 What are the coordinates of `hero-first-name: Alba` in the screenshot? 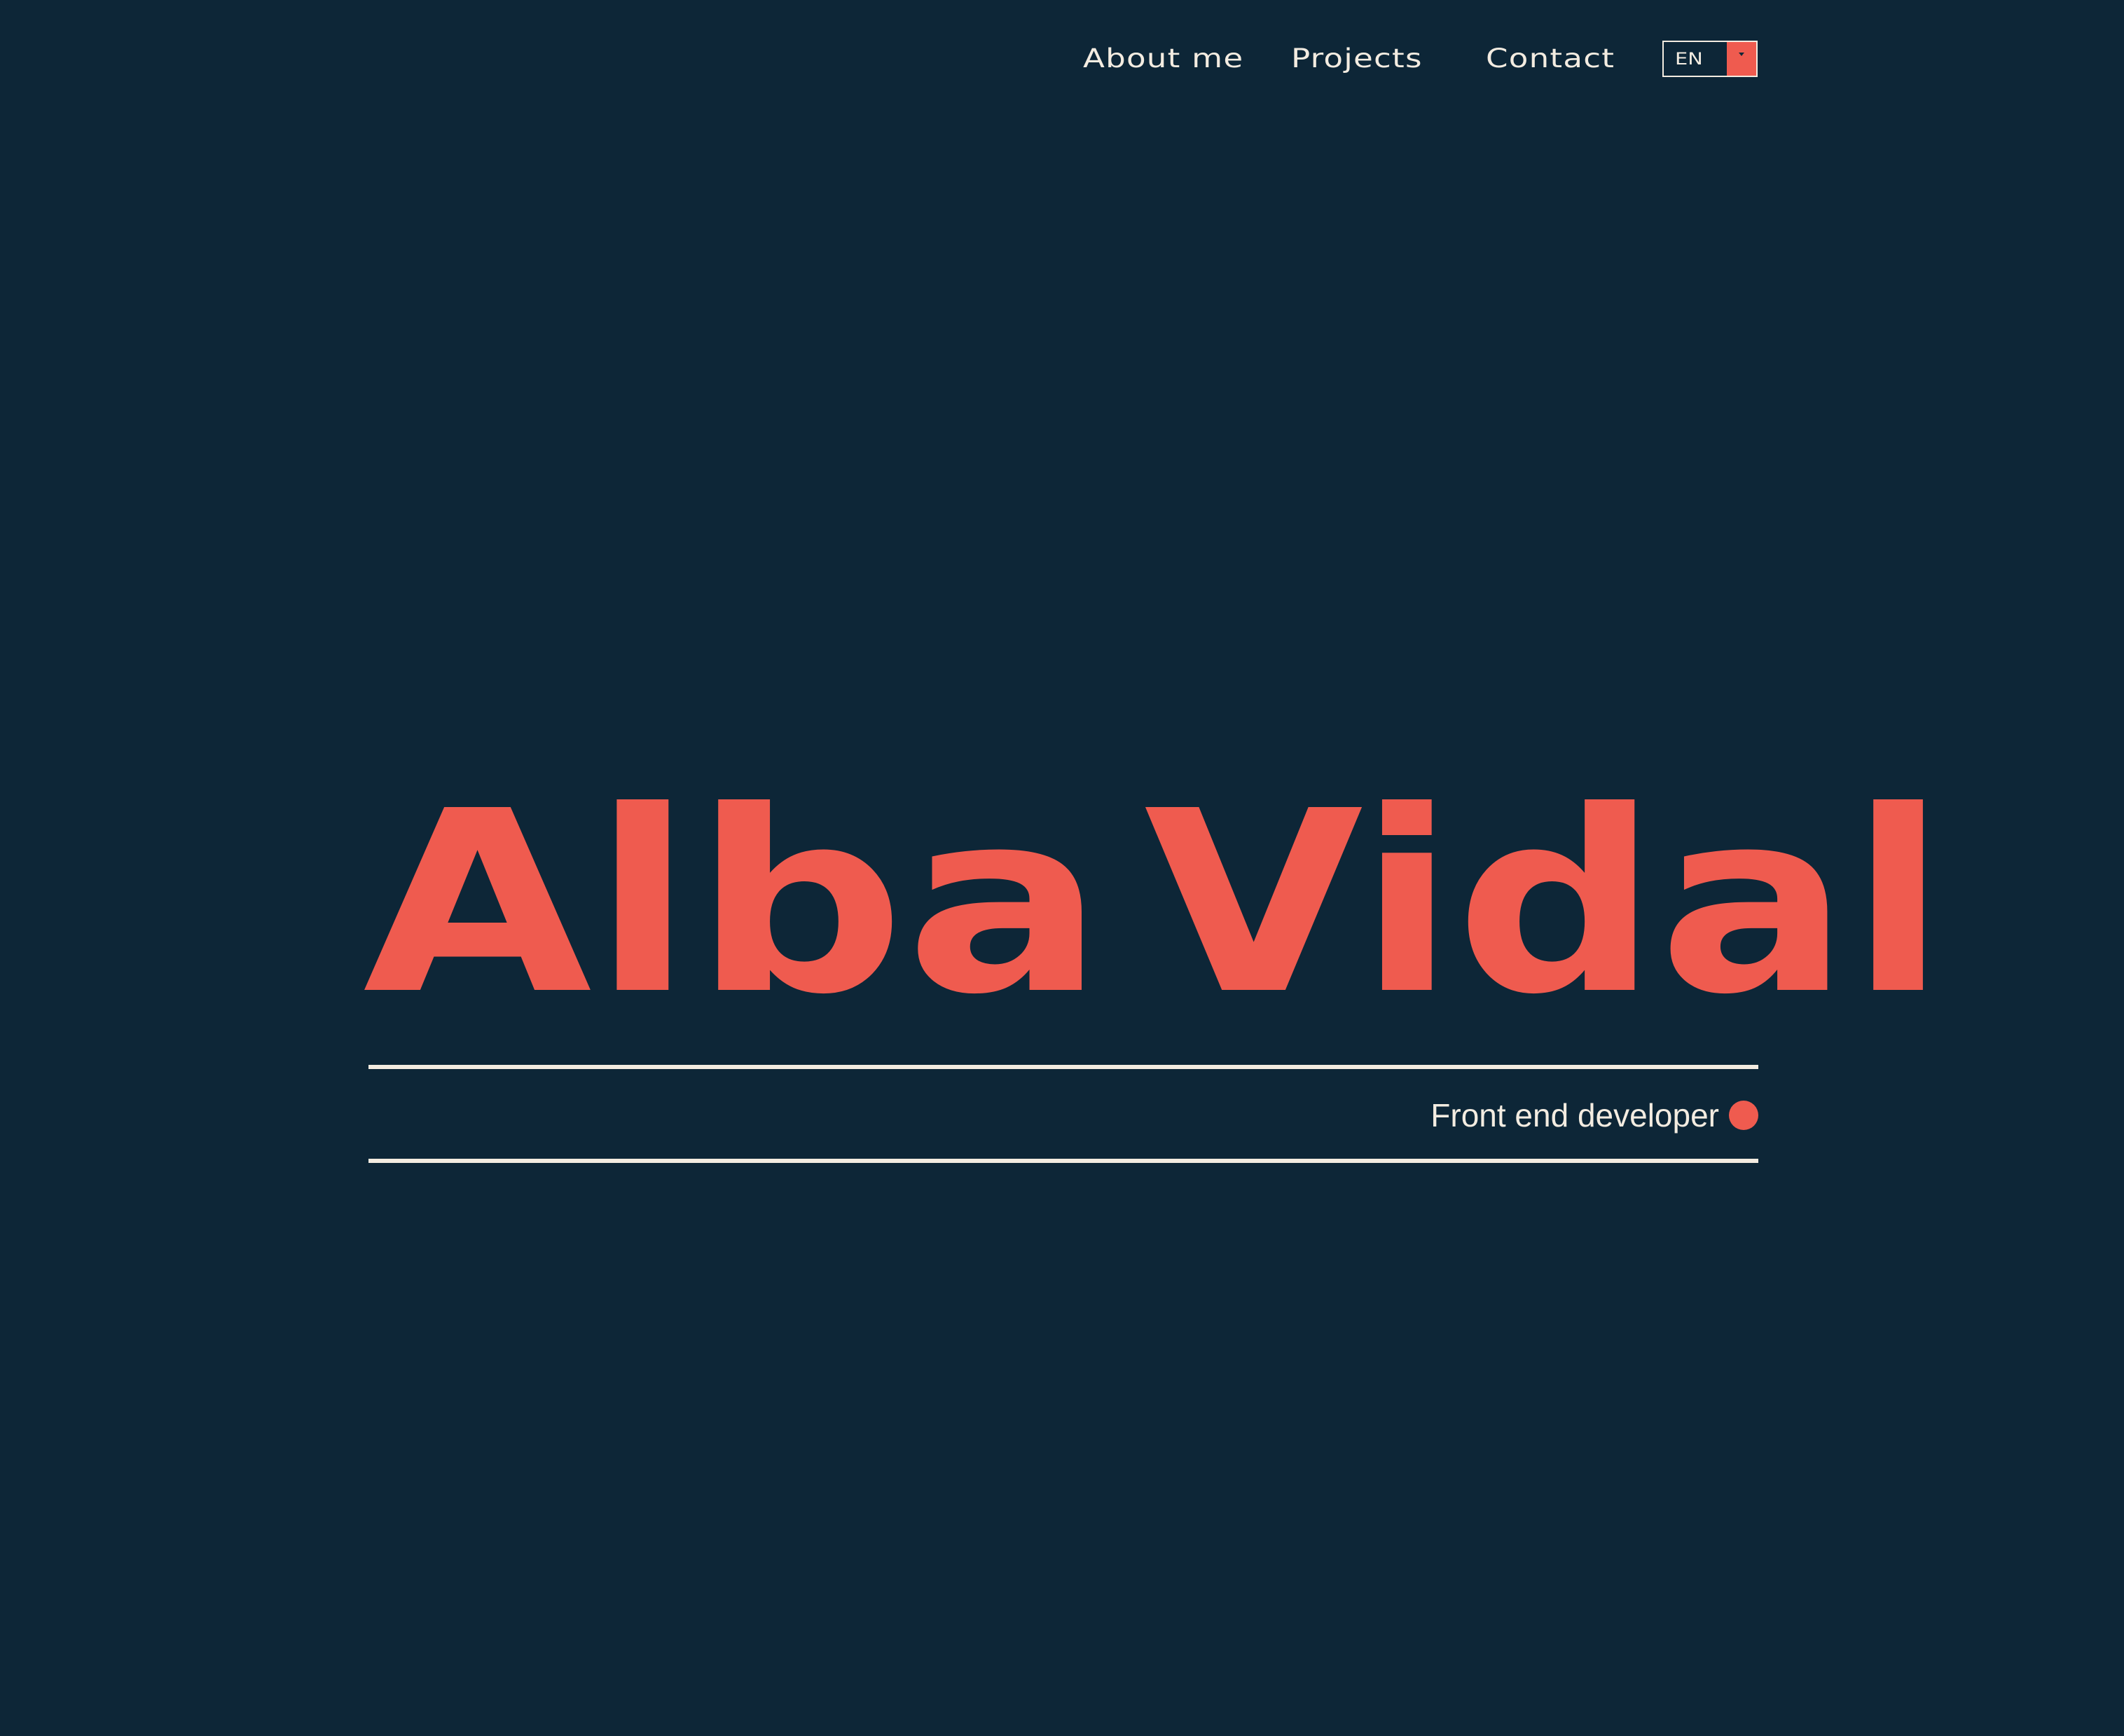 It's located at (734, 903).